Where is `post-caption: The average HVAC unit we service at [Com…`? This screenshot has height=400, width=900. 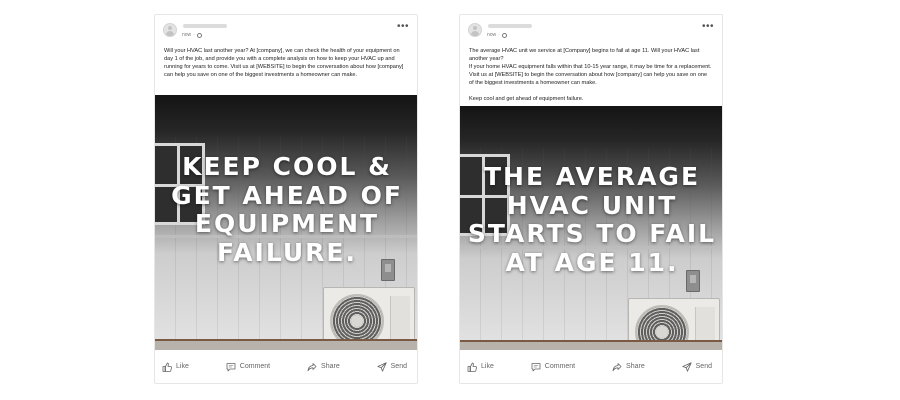
post-caption: The average HVAC unit we service at [Com… is located at coordinates (591, 74).